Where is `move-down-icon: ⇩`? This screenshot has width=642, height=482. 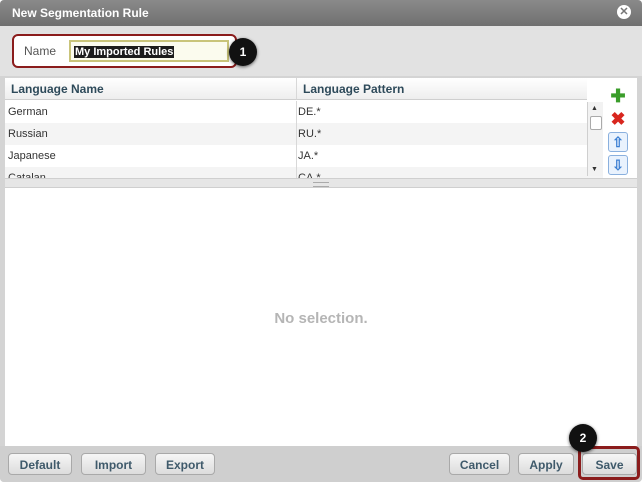 move-down-icon: ⇩ is located at coordinates (618, 165).